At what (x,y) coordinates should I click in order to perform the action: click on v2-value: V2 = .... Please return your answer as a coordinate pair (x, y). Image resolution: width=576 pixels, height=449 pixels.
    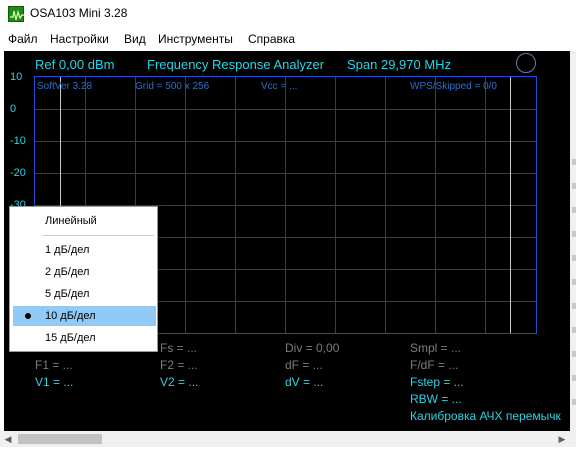
    Looking at the image, I should click on (179, 382).